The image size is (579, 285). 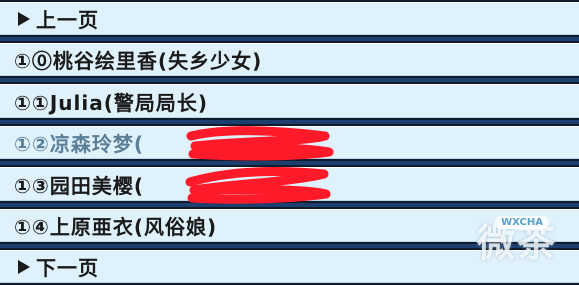 I want to click on menu-item-label: ①⓪桃谷绘里香(失乡少女), so click(x=138, y=61).